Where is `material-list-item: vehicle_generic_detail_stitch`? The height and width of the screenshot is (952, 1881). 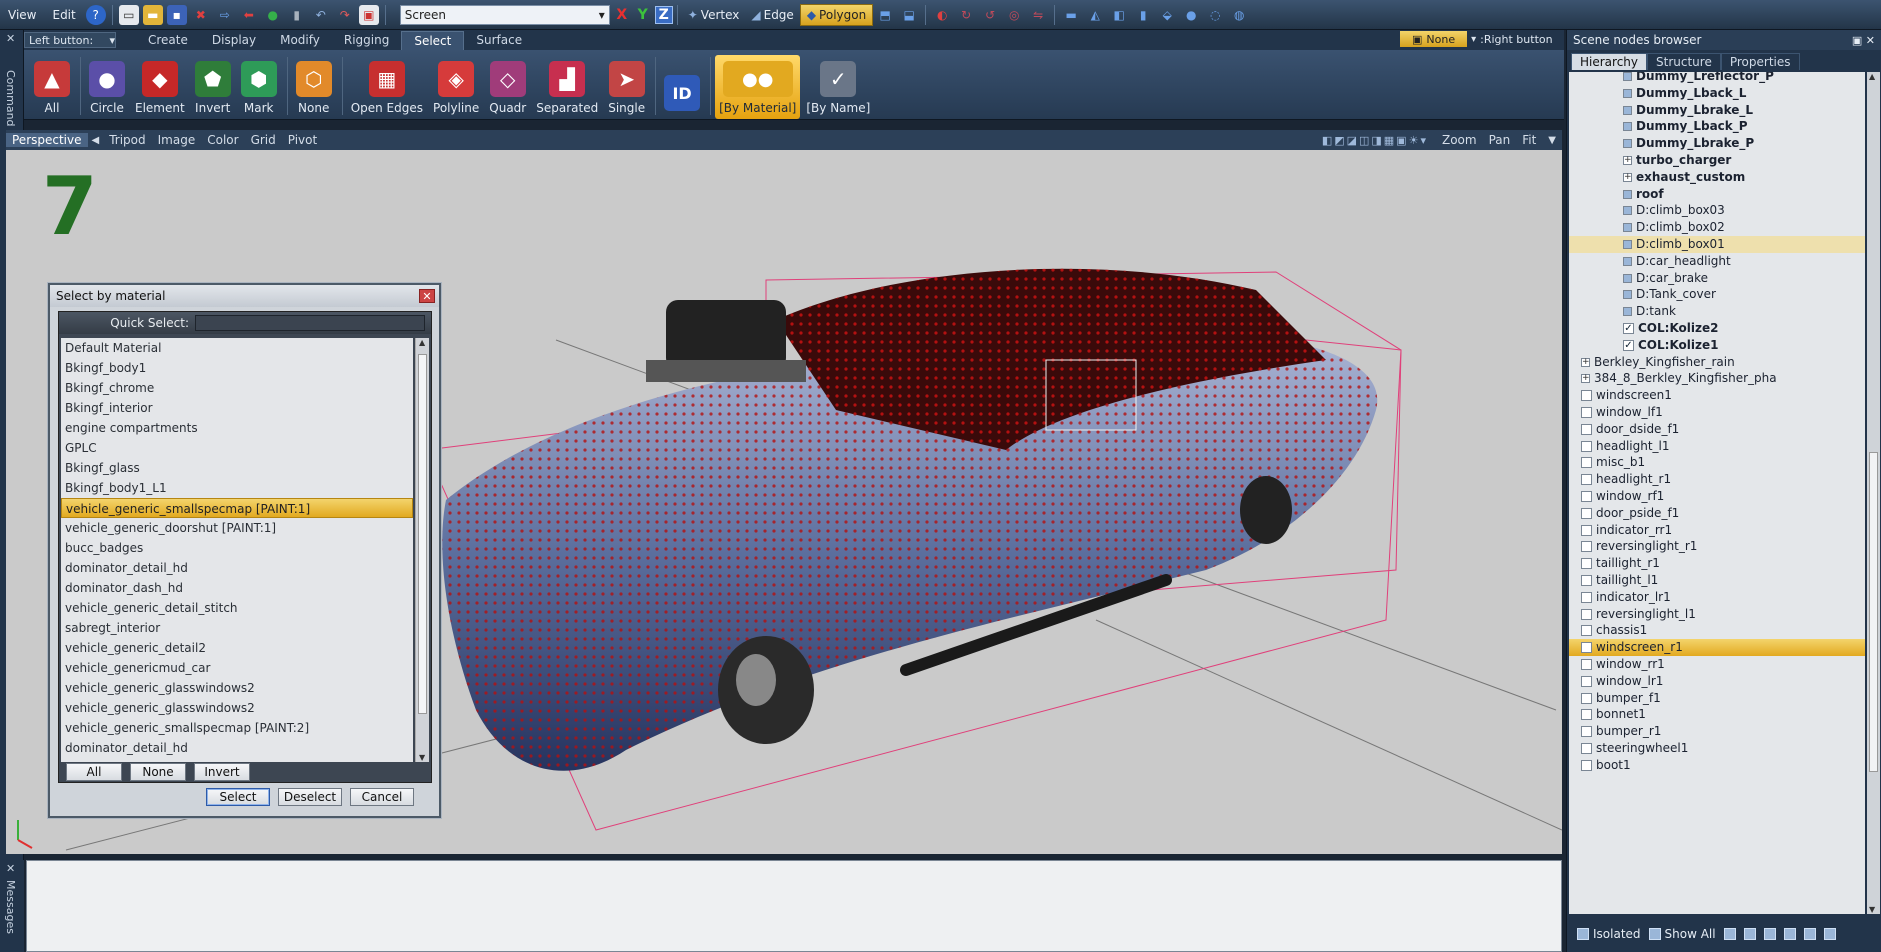 material-list-item: vehicle_generic_detail_stitch is located at coordinates (237, 608).